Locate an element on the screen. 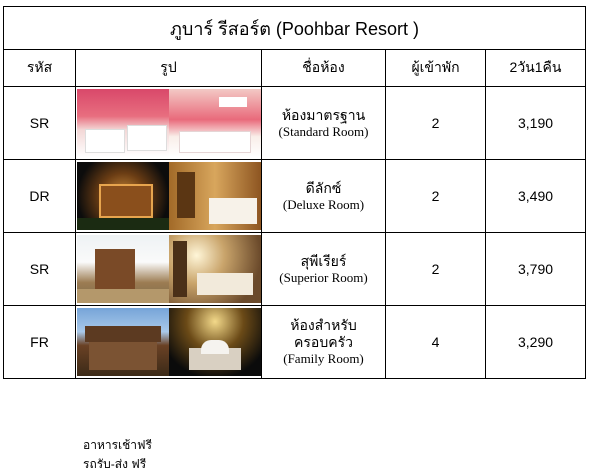 The height and width of the screenshot is (474, 589). room-name: สุพีเรียร์ (Superior Room) is located at coordinates (323, 269).